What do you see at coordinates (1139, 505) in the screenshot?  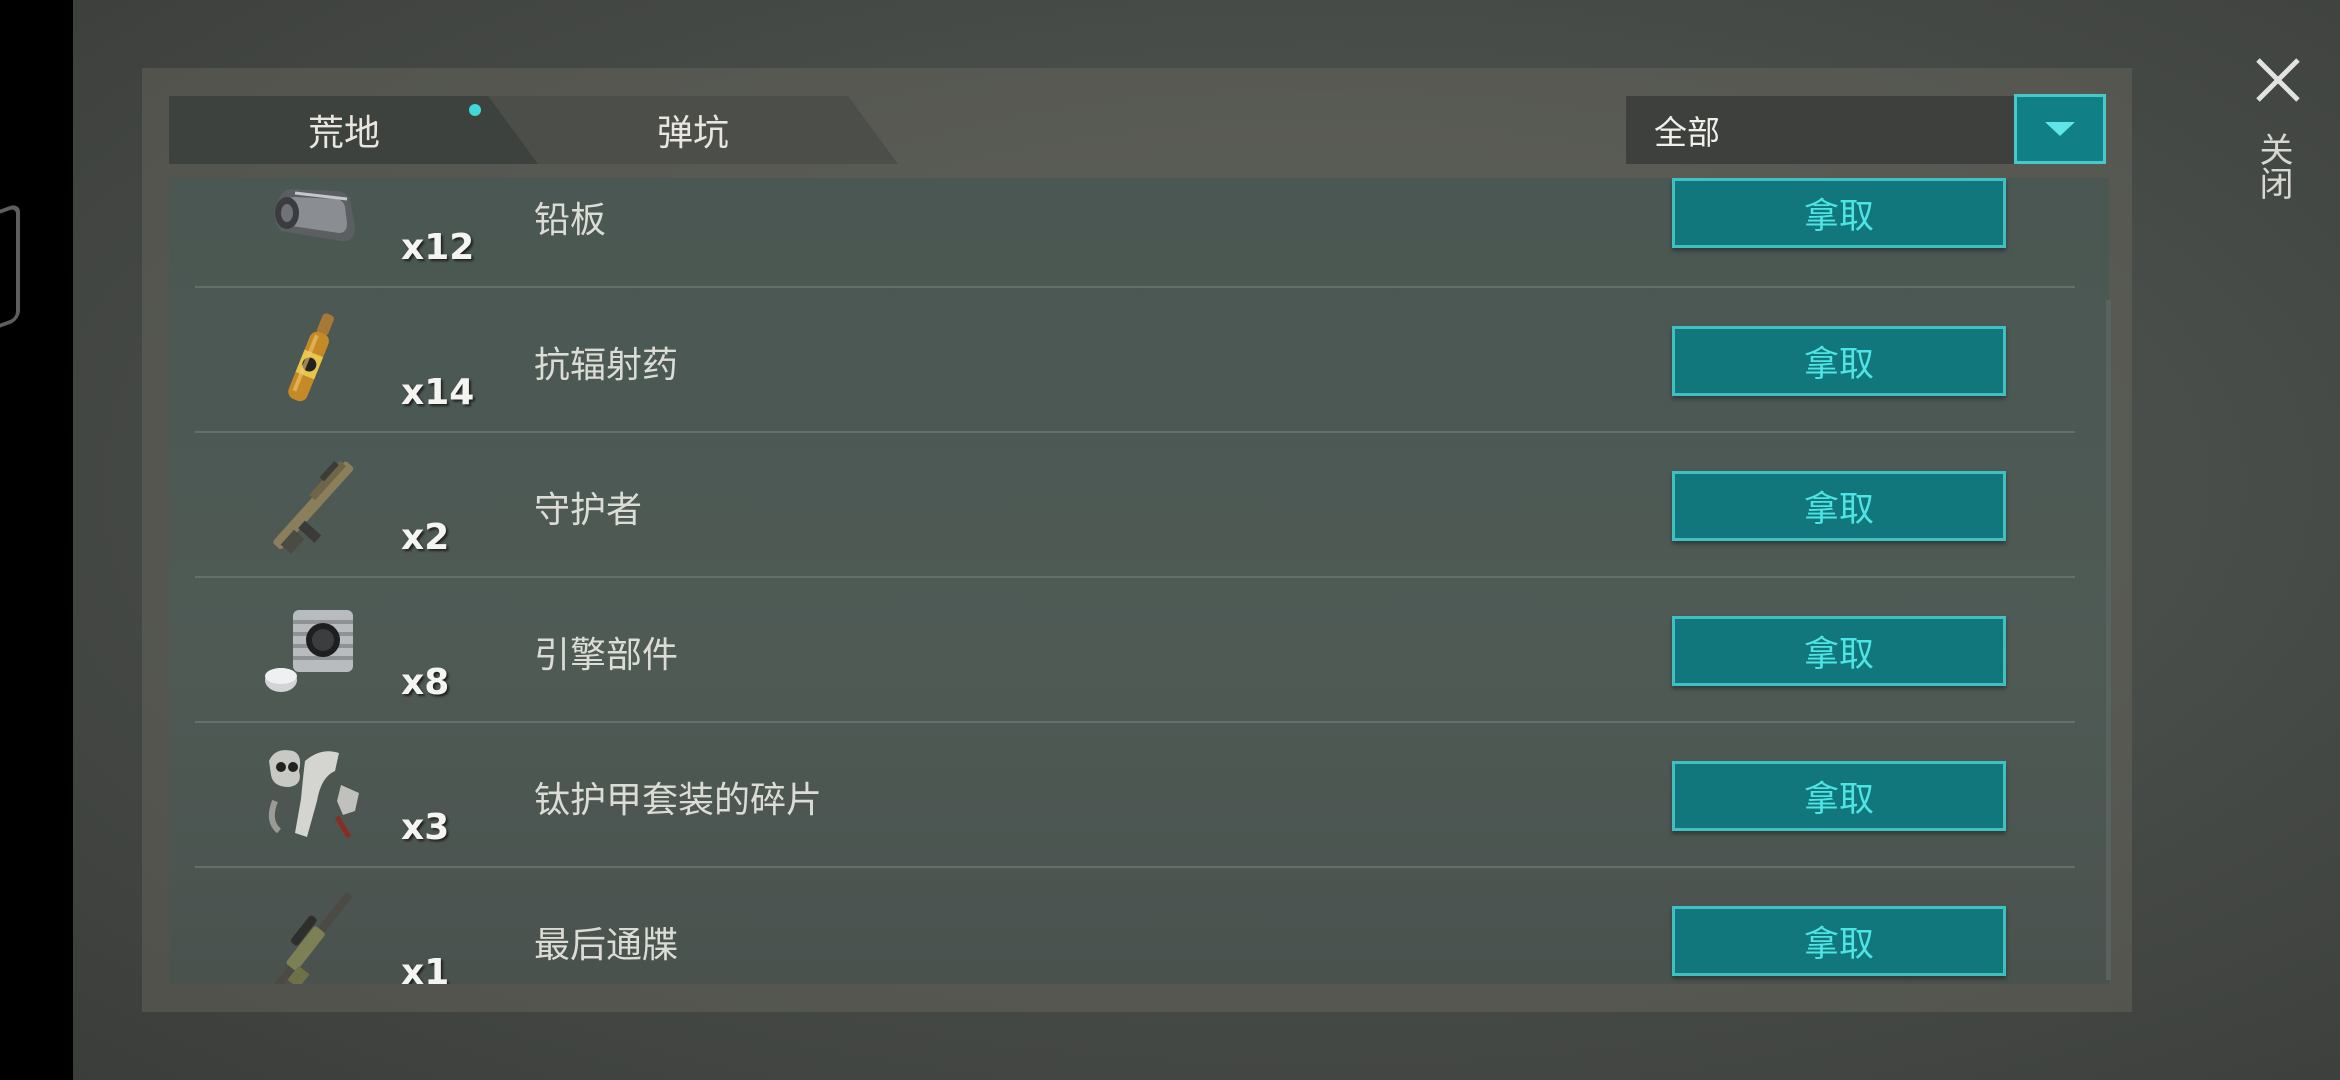 I see `list-item: x2 守护者 拿取` at bounding box center [1139, 505].